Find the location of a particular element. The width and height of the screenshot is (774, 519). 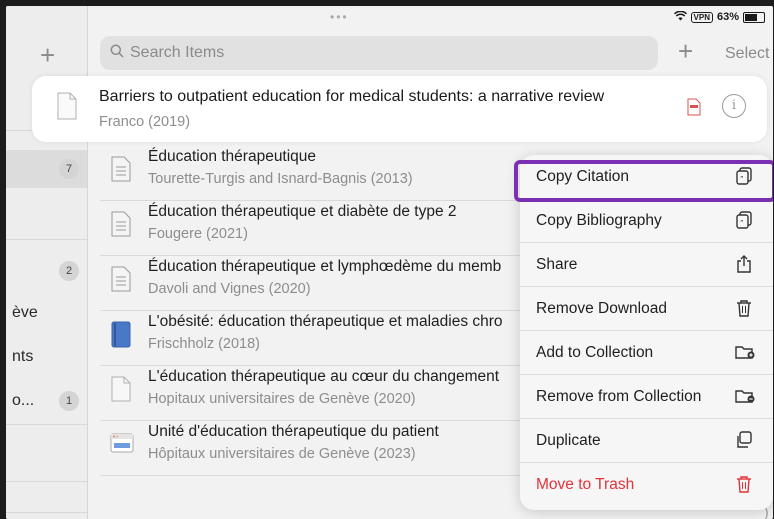

menu-item-add-to-collection: Add to Collection is located at coordinates (646, 353).